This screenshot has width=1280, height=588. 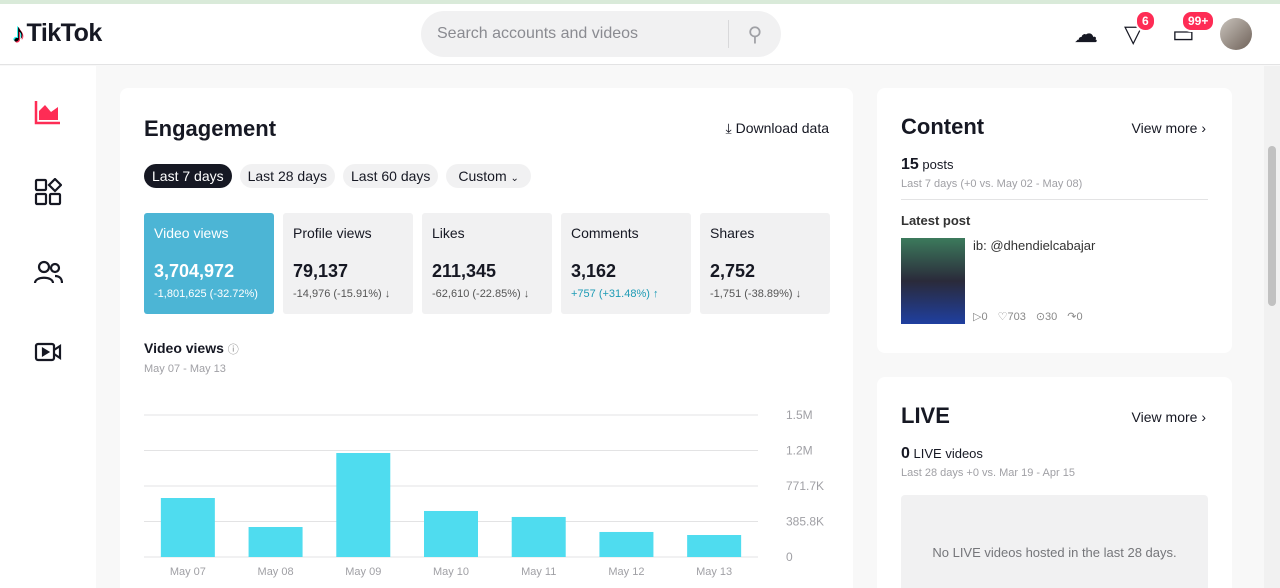 What do you see at coordinates (276, 572) in the screenshot?
I see `x-tick-label: May 08` at bounding box center [276, 572].